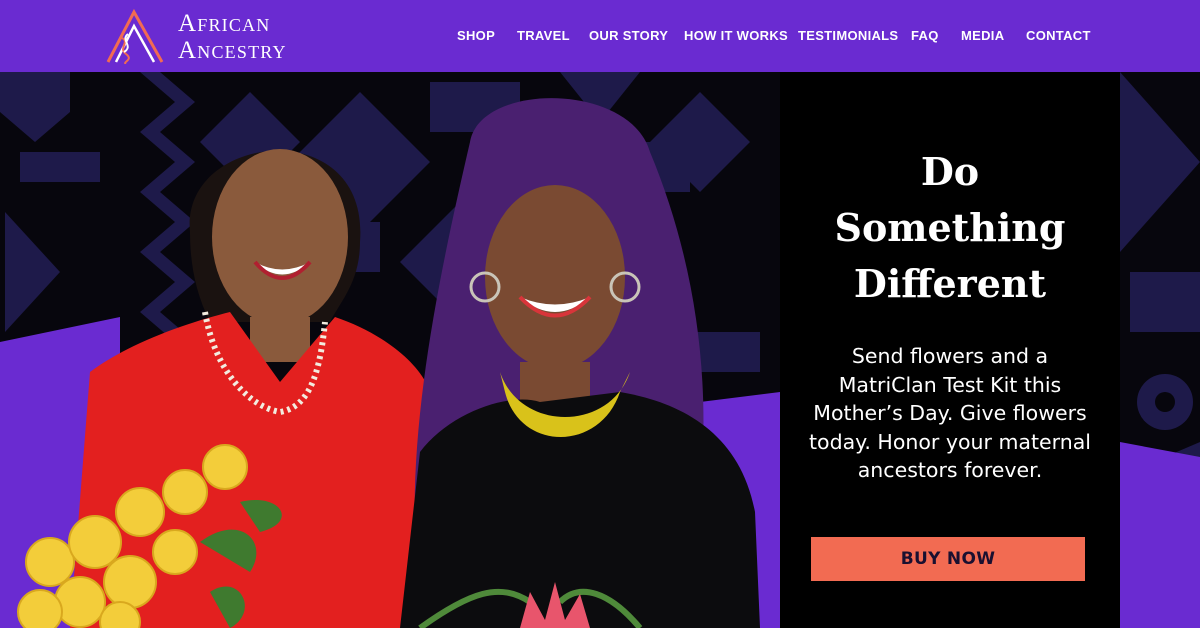  What do you see at coordinates (628, 35) in the screenshot?
I see `nav-item-our-story: OUR STORY` at bounding box center [628, 35].